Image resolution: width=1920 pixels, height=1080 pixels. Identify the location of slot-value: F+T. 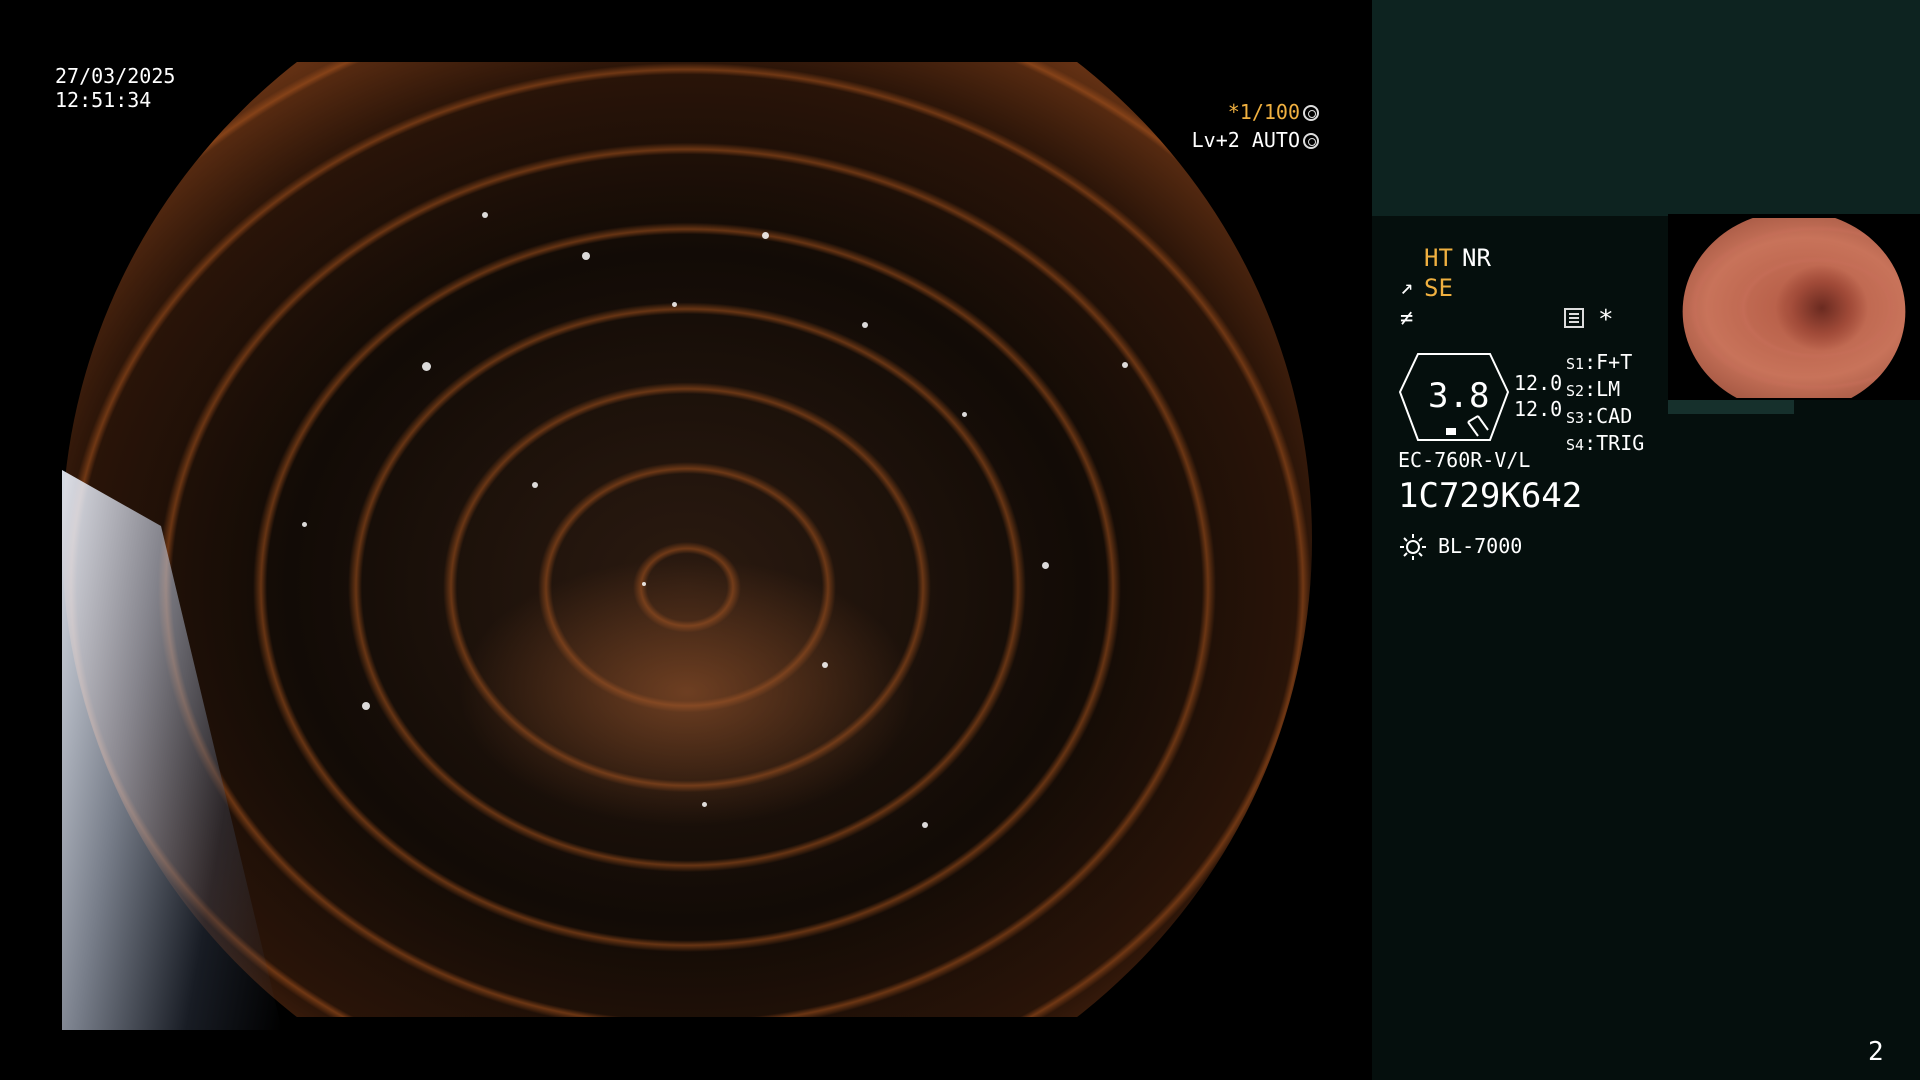
(1614, 362).